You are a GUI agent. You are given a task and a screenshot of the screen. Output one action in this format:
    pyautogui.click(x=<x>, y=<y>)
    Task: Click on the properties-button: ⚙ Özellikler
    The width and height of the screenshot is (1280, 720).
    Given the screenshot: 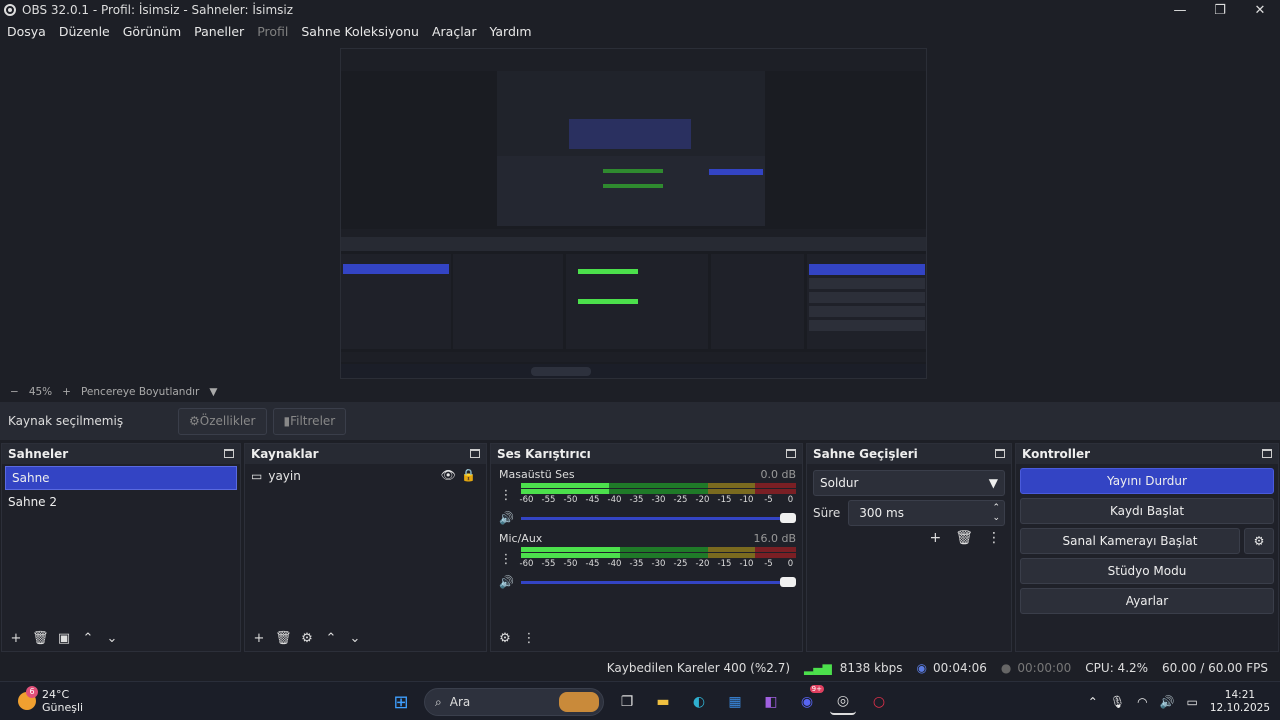 What is the action you would take?
    pyautogui.click(x=222, y=421)
    